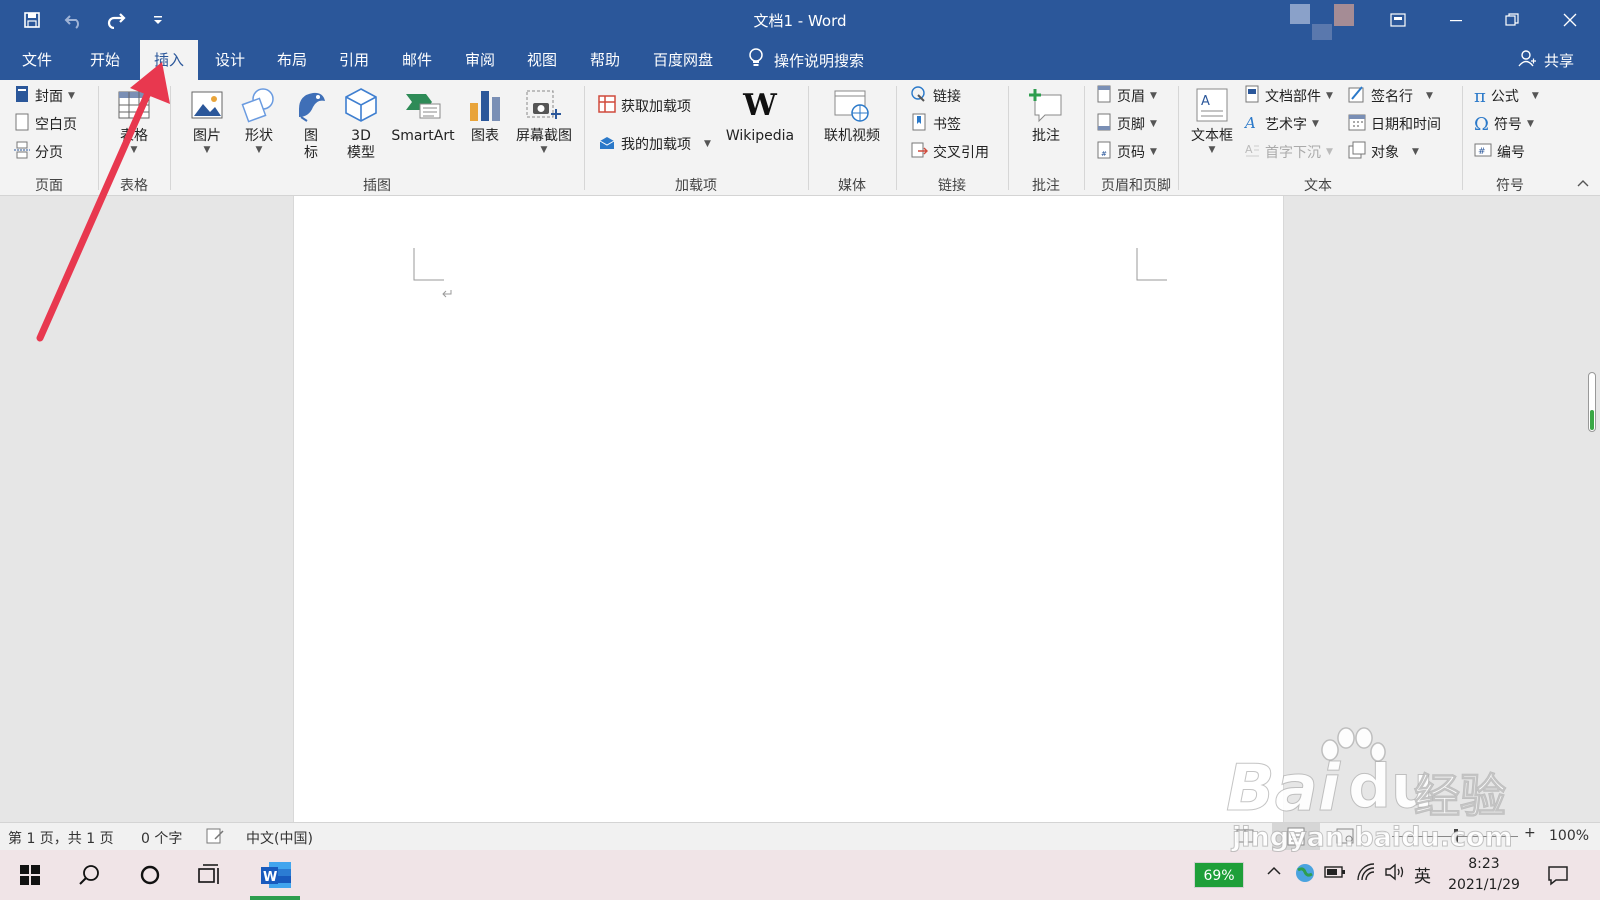  I want to click on page-number-button: # 页码 ▼, so click(1126, 152).